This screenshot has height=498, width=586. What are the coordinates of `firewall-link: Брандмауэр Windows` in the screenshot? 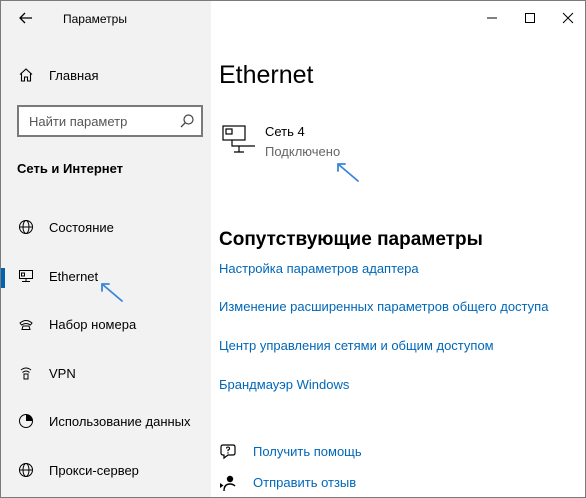 It's located at (284, 384).